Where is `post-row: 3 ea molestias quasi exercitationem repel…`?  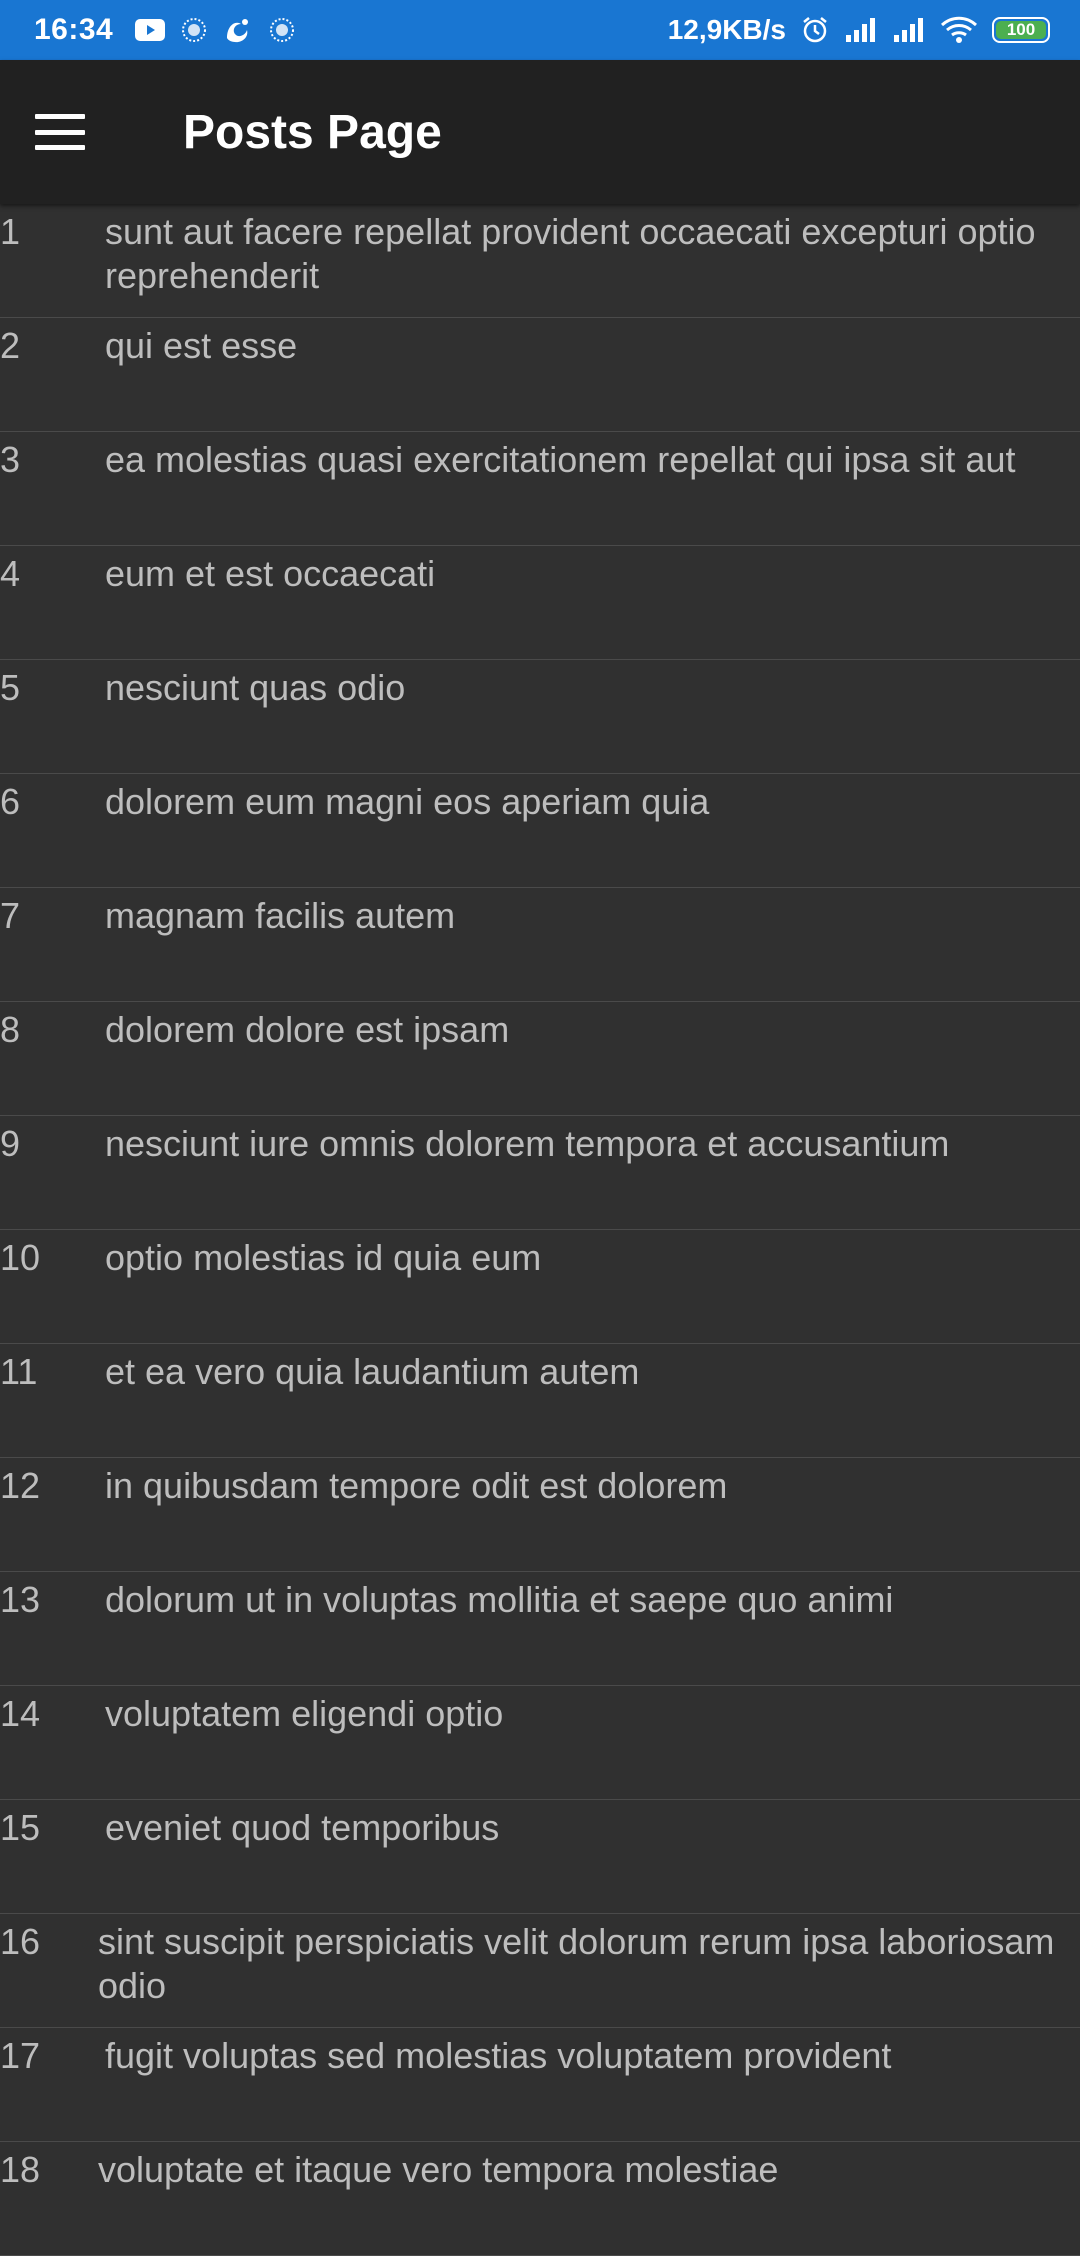 post-row: 3 ea molestias quasi exercitationem repel… is located at coordinates (540, 489).